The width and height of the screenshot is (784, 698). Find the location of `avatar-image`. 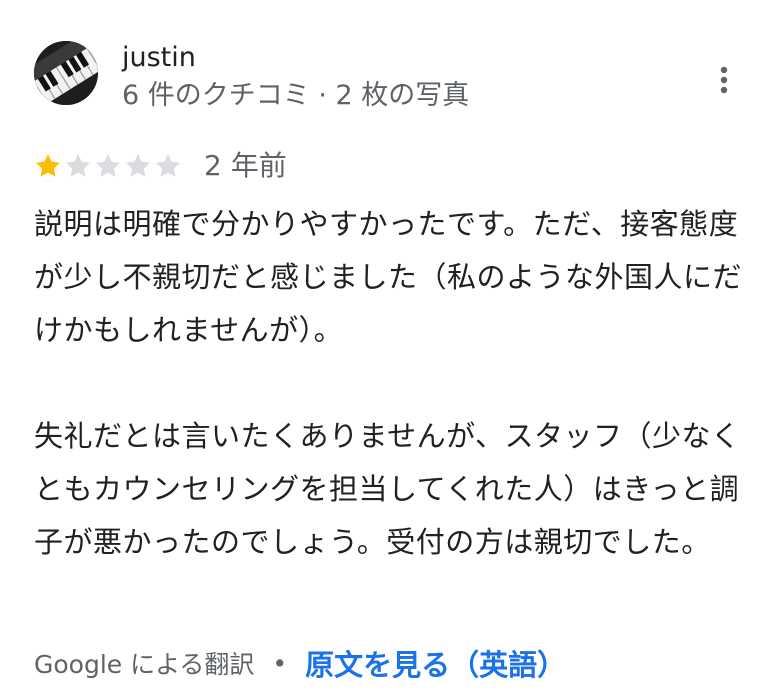

avatar-image is located at coordinates (66, 73).